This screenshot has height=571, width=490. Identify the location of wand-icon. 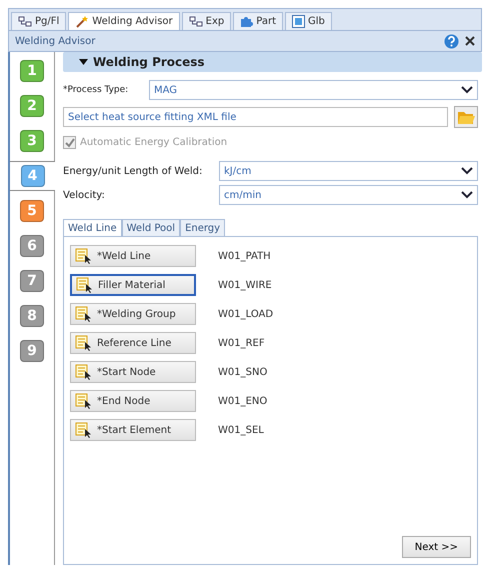
(82, 21).